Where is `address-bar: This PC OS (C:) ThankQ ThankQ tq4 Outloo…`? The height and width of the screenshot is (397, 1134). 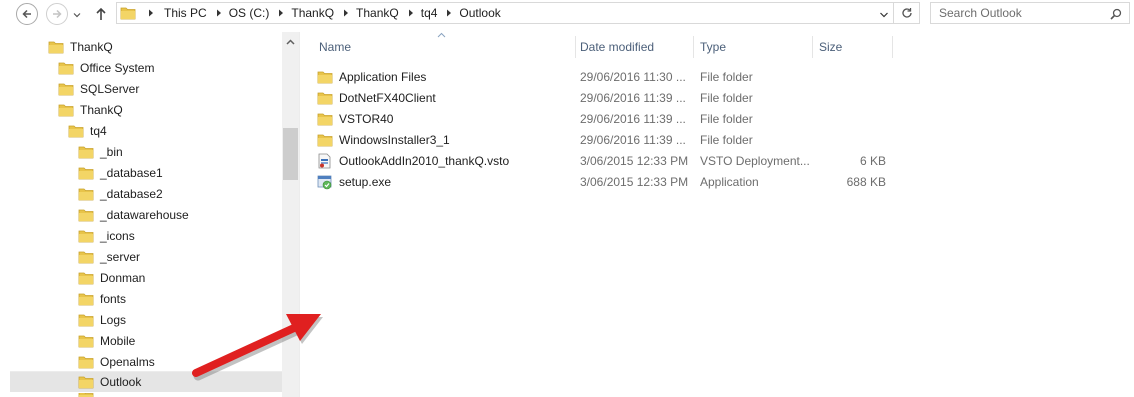
address-bar: This PC OS (C:) ThankQ ThankQ tq4 Outloo… is located at coordinates (567, 14).